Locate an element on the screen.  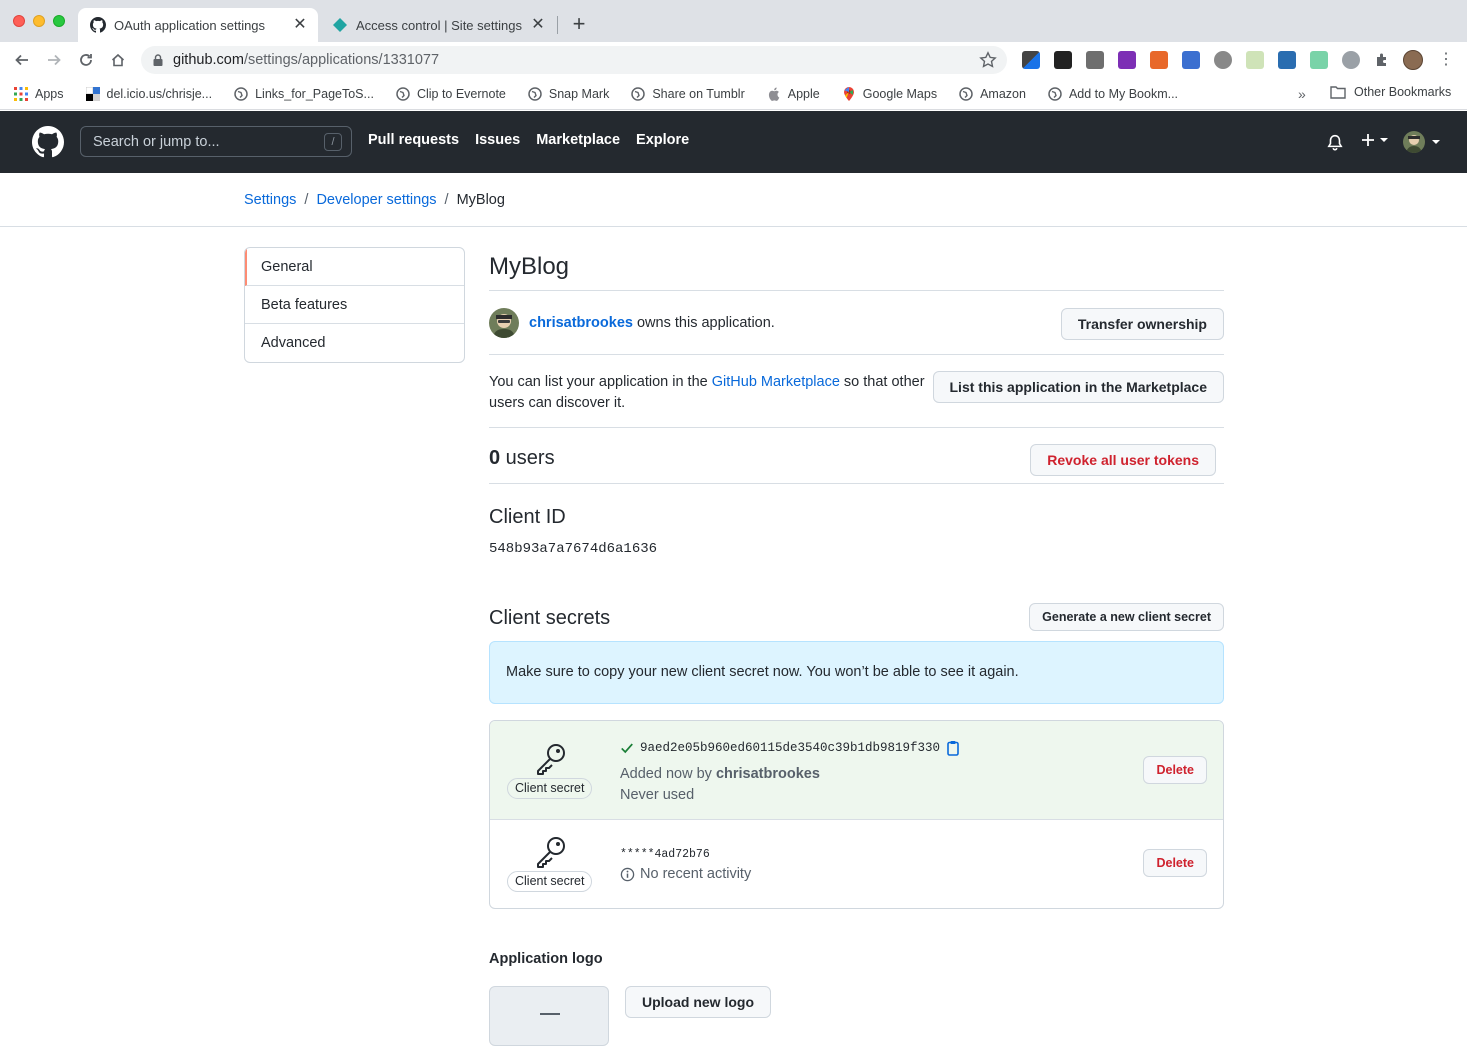
d-extension-icon is located at coordinates (1319, 60).